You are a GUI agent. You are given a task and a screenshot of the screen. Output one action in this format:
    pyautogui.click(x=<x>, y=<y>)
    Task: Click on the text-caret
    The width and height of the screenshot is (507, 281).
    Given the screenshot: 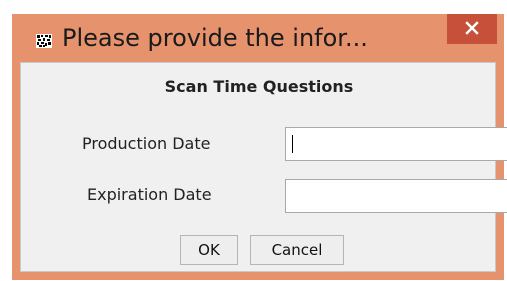 What is the action you would take?
    pyautogui.click(x=292, y=144)
    